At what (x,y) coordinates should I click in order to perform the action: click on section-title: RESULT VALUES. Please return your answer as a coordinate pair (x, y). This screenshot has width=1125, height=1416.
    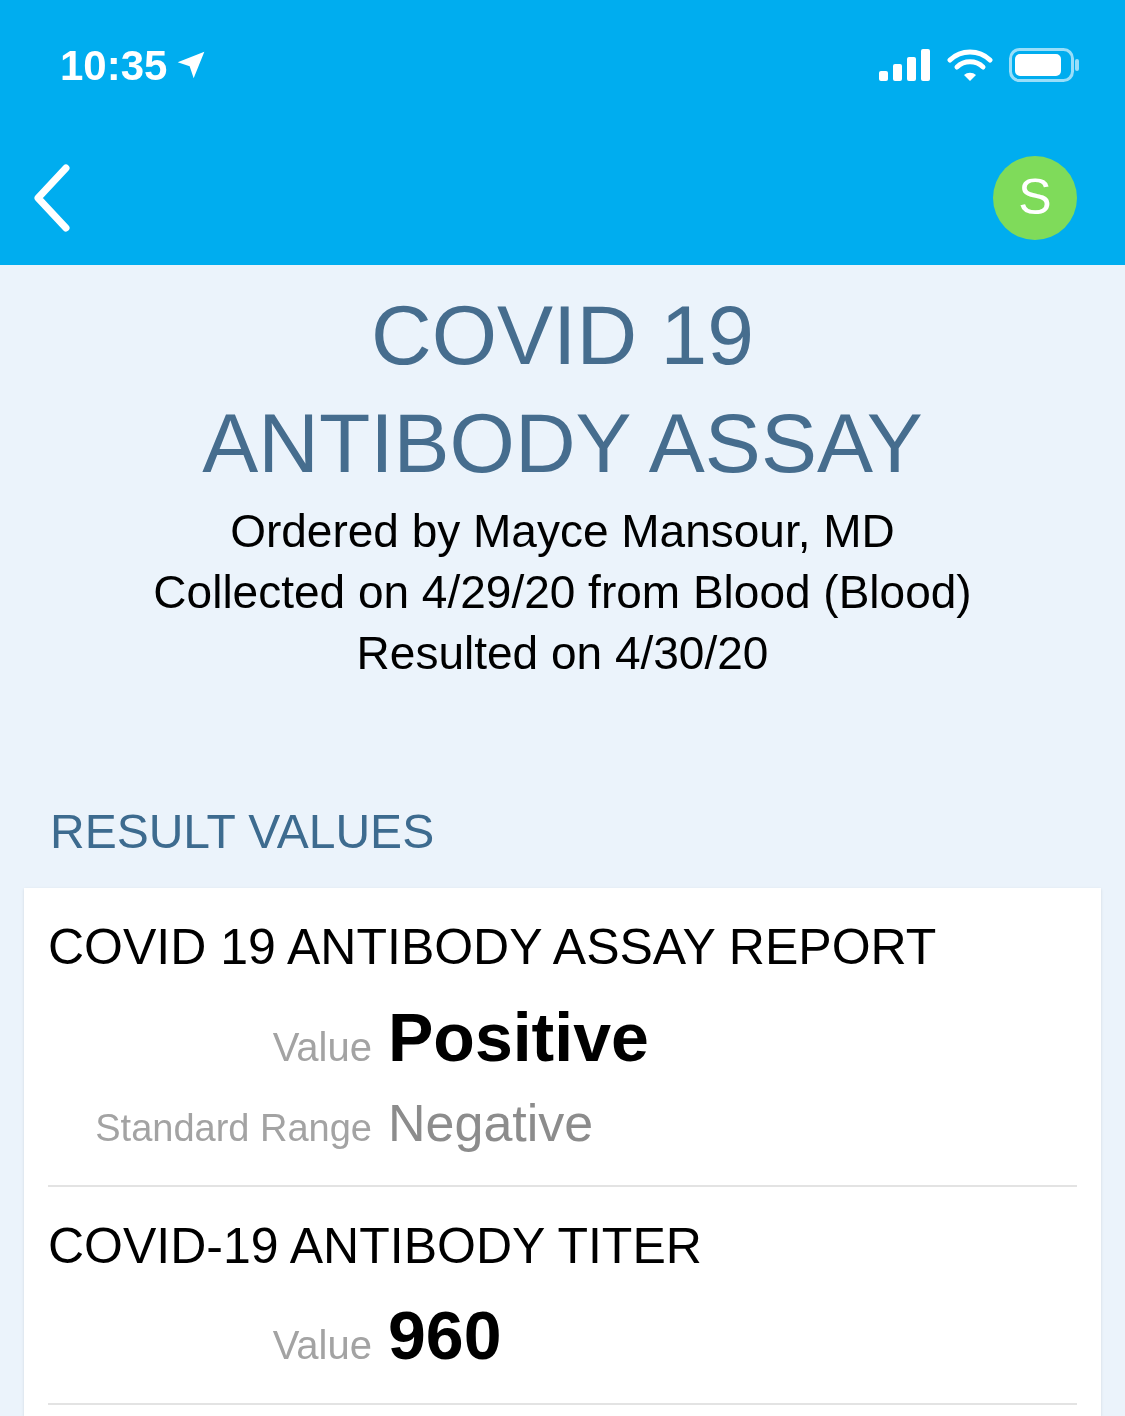
    Looking at the image, I should click on (243, 832).